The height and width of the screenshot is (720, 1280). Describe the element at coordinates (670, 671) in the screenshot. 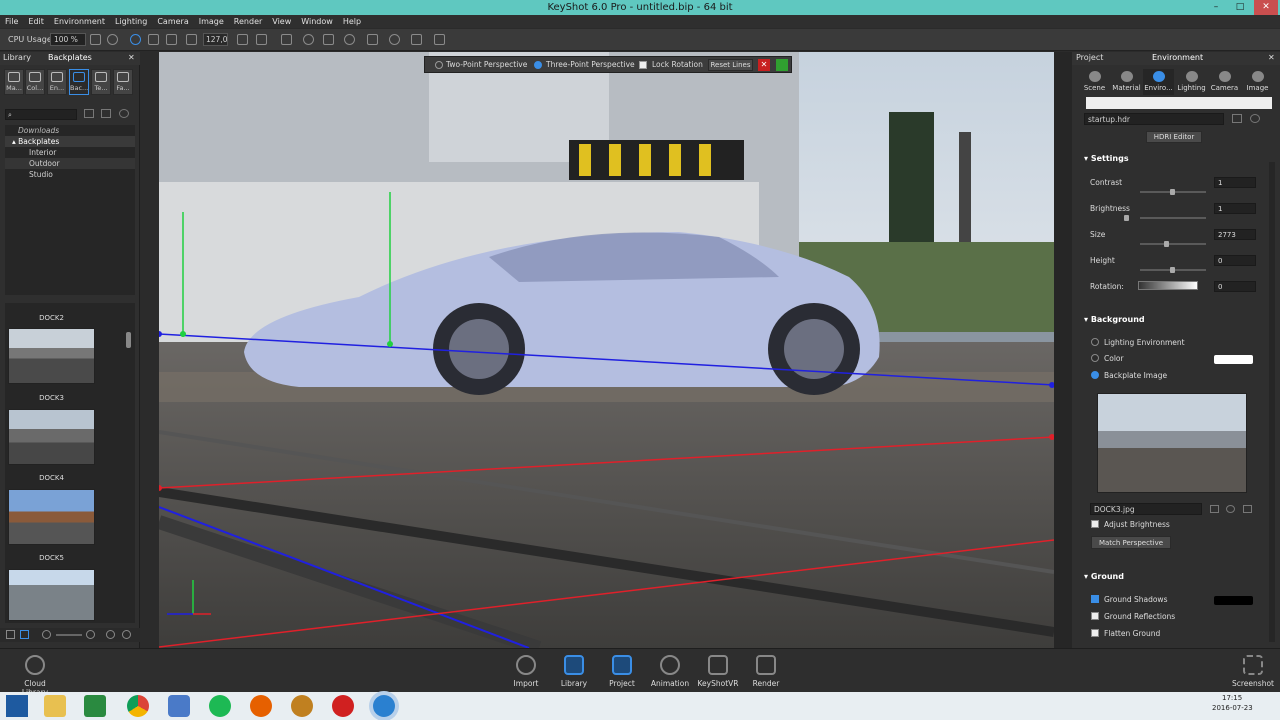

I see `animation-button: Animation` at that location.